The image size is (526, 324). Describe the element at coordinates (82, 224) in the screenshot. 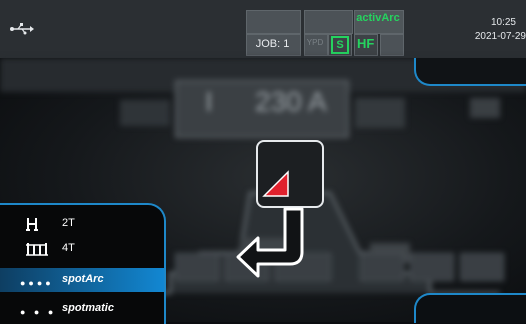

I see `menu-item-2t: 2T` at that location.